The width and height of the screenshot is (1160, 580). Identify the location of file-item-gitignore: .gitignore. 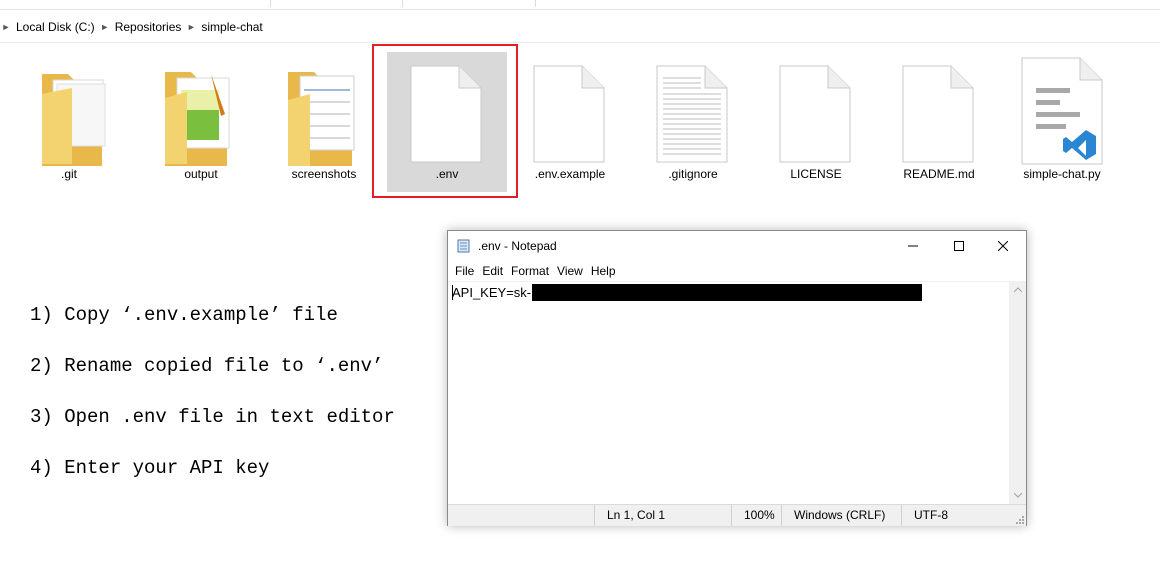
(693, 122).